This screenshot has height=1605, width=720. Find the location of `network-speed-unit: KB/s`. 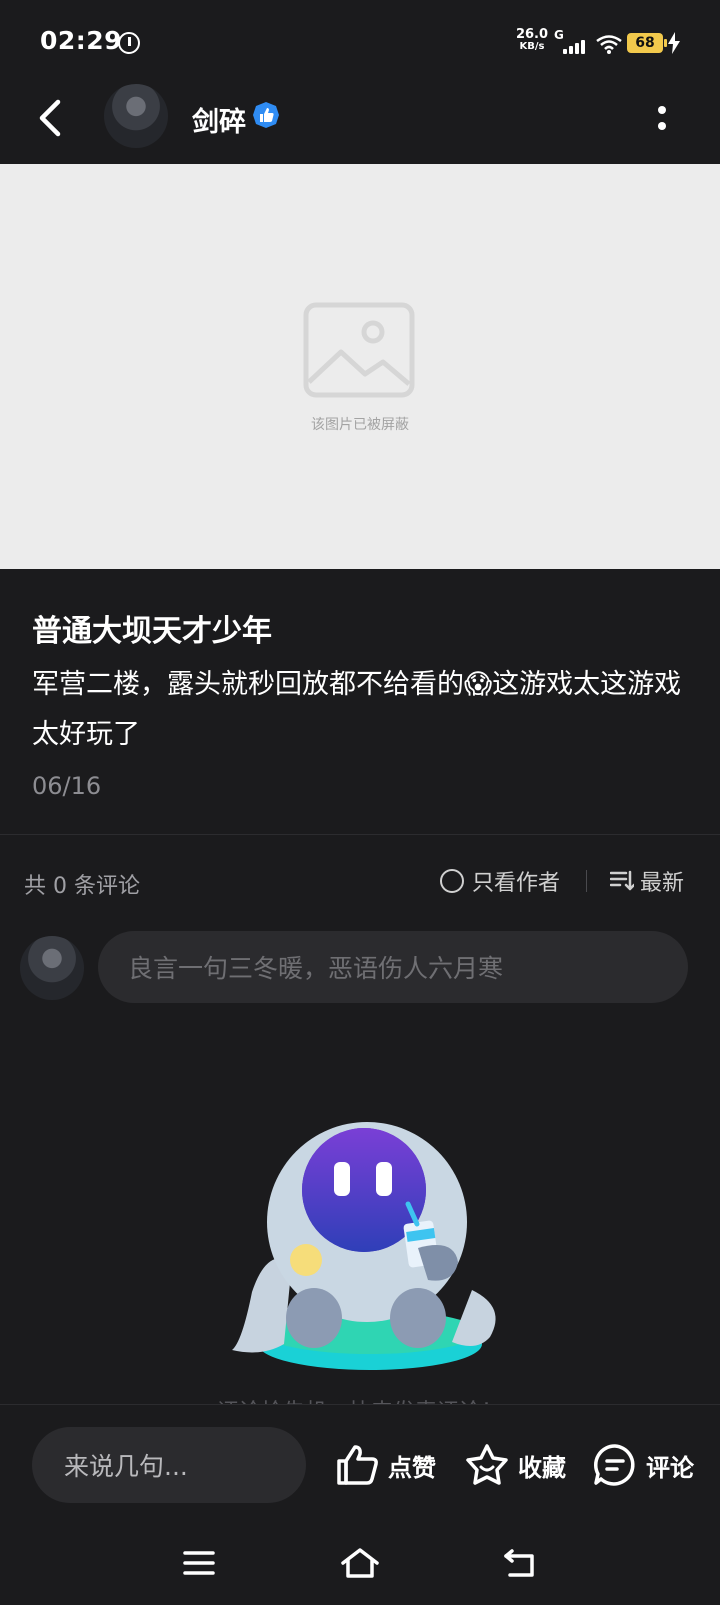

network-speed-unit: KB/s is located at coordinates (532, 46).